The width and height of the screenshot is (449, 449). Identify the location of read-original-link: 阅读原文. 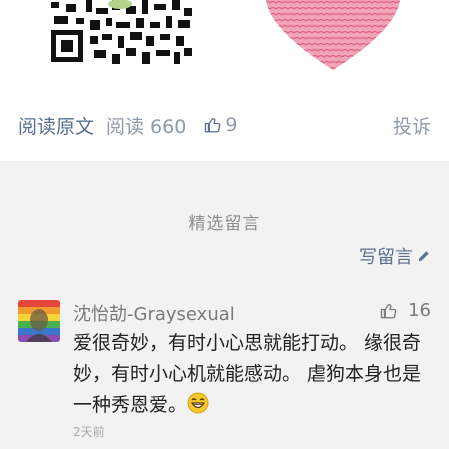
(56, 125).